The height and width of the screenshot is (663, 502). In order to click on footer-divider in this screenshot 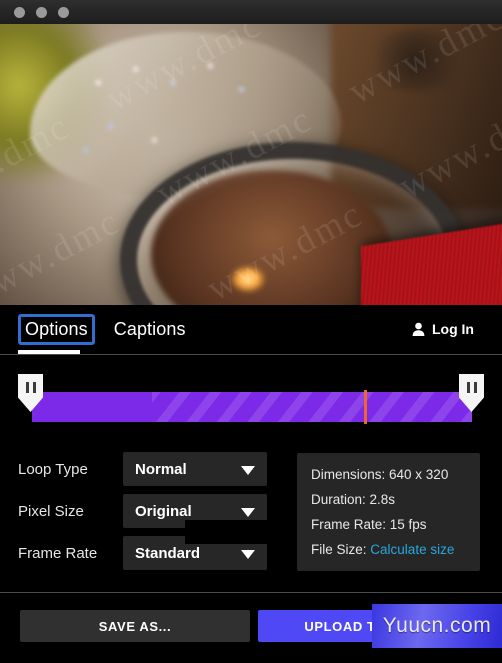, I will do `click(251, 592)`.